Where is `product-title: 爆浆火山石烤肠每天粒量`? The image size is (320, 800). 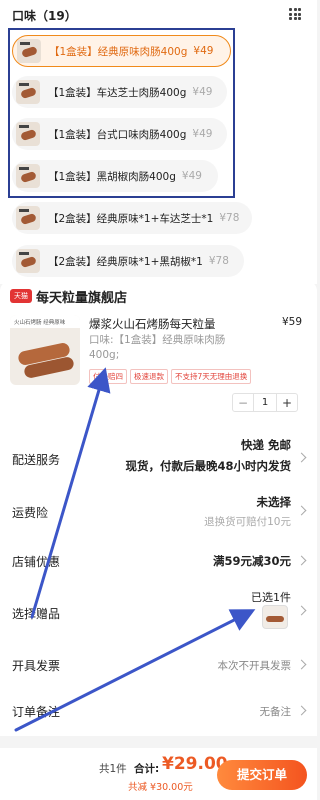
product-title: 爆浆火山石烤肠每天粒量 is located at coordinates (152, 324).